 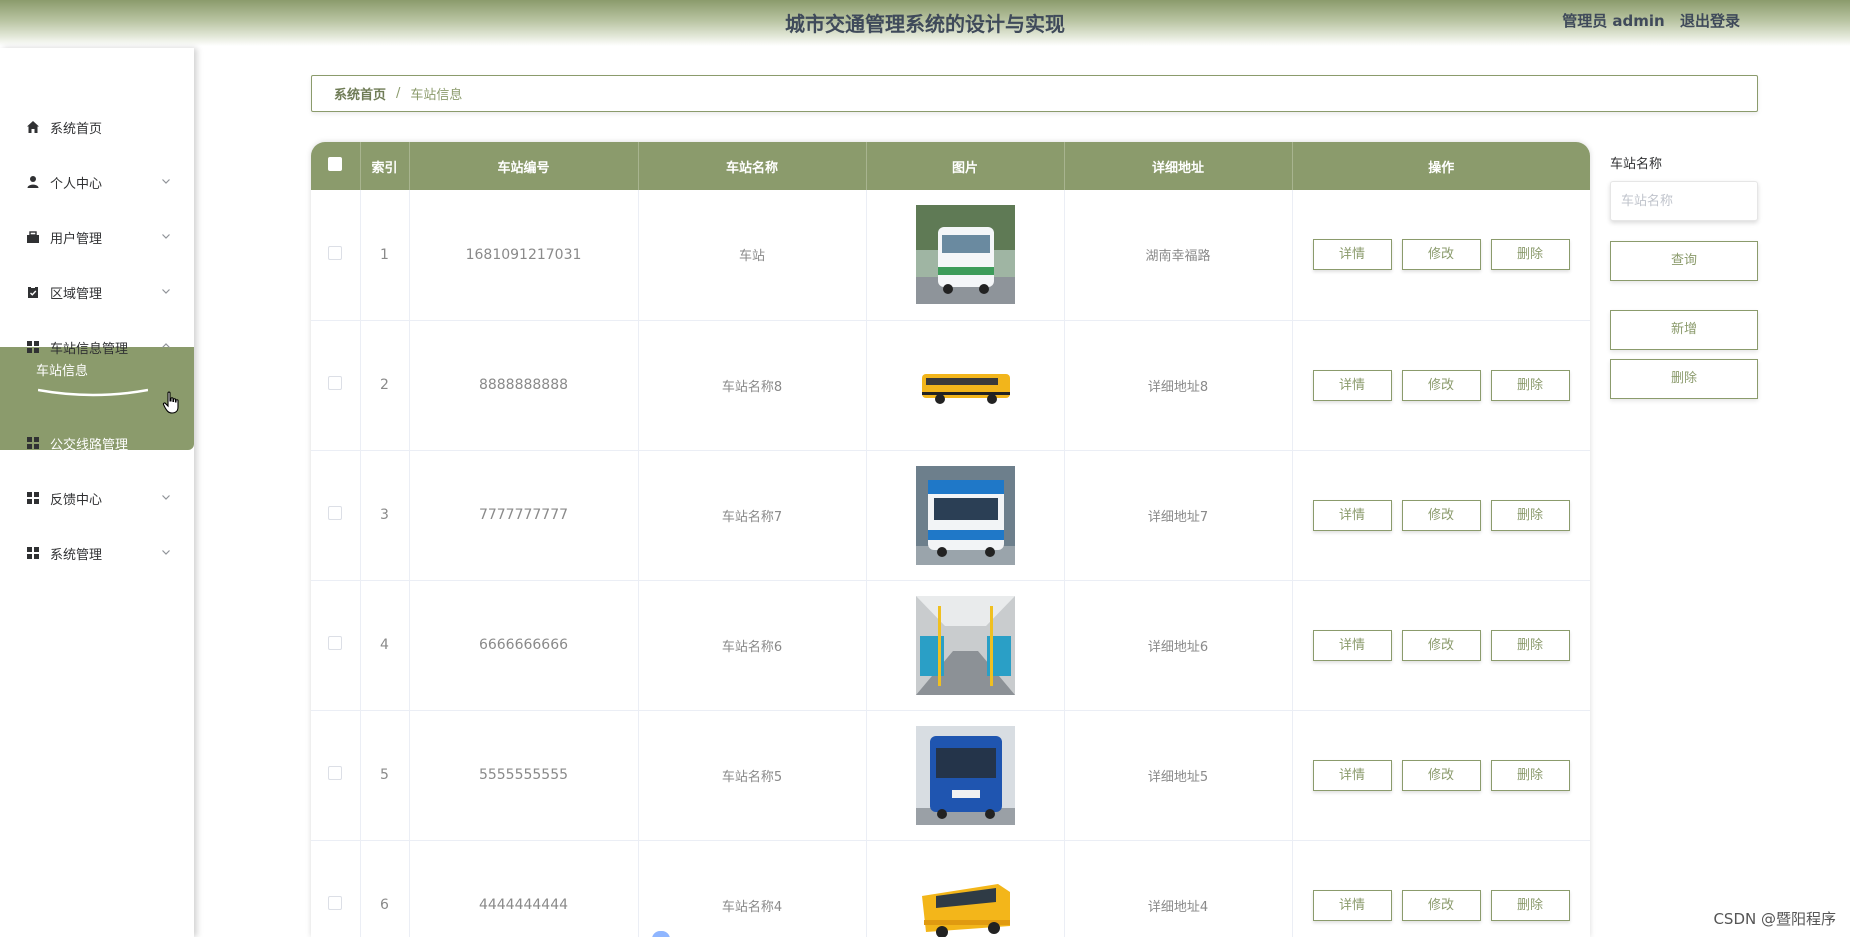 What do you see at coordinates (385, 166) in the screenshot?
I see `column-header: 索引` at bounding box center [385, 166].